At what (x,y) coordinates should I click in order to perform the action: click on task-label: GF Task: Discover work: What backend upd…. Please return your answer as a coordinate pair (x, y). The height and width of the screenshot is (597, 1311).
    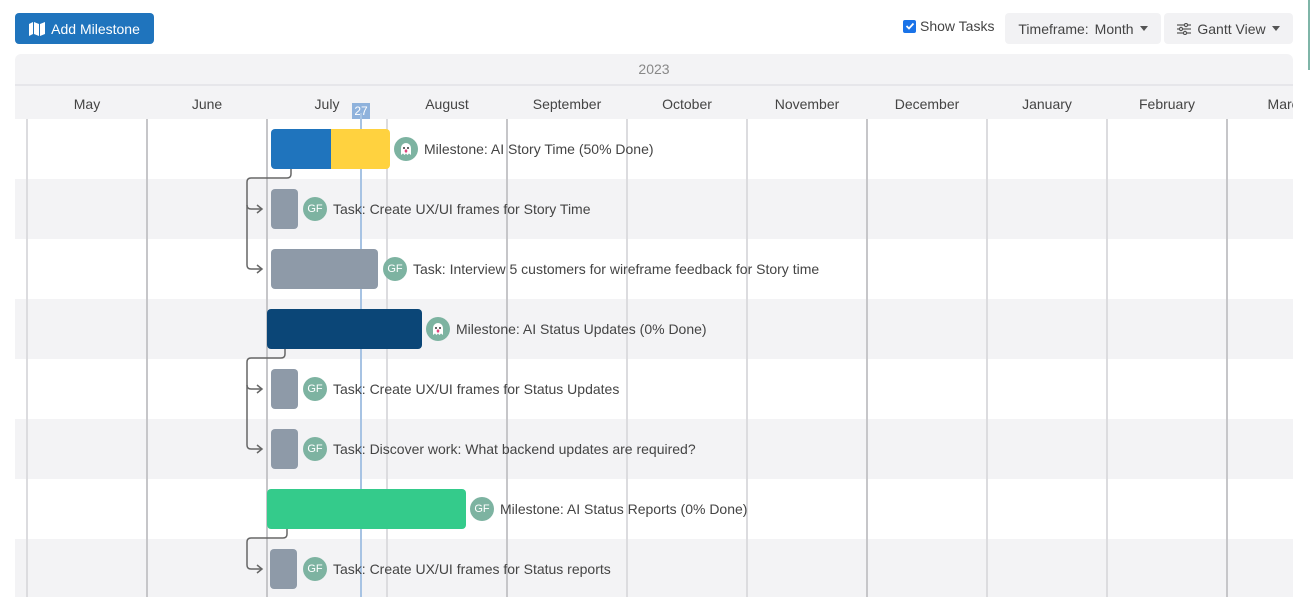
    Looking at the image, I should click on (499, 449).